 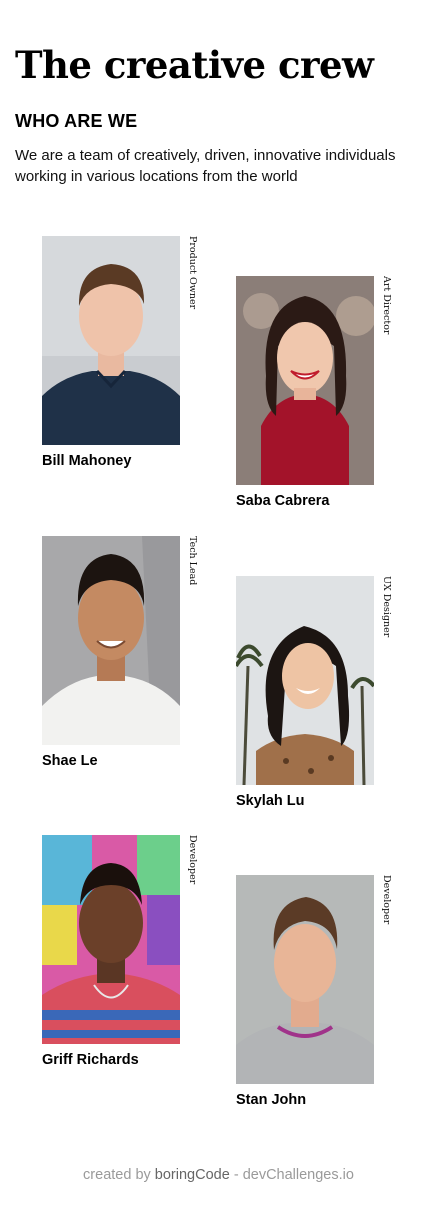 I want to click on page-footer: created by boringCode - devChallenges.io, so click(x=218, y=1175).